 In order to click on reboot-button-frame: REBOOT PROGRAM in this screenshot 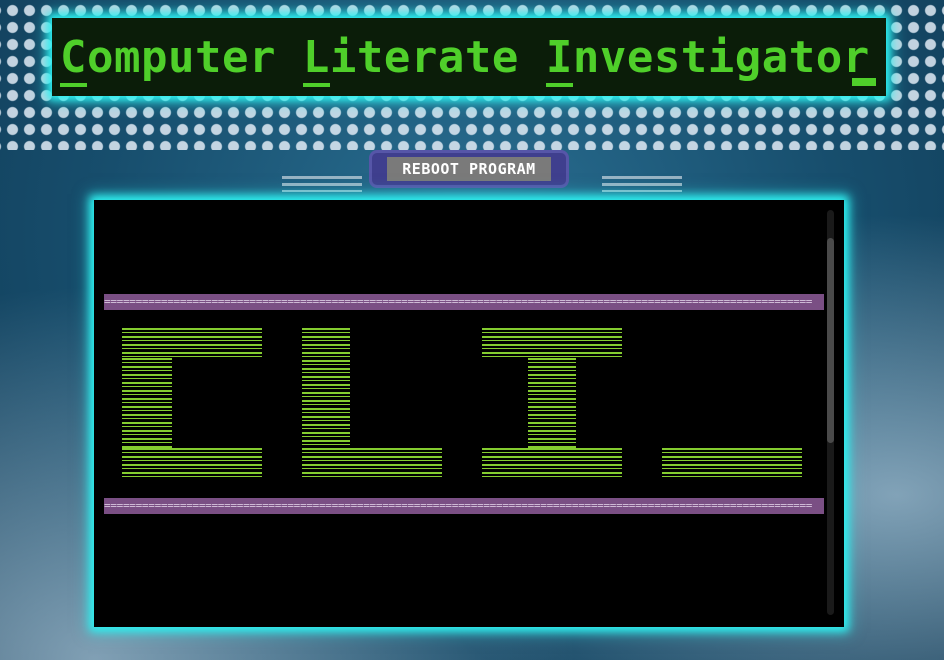, I will do `click(469, 169)`.